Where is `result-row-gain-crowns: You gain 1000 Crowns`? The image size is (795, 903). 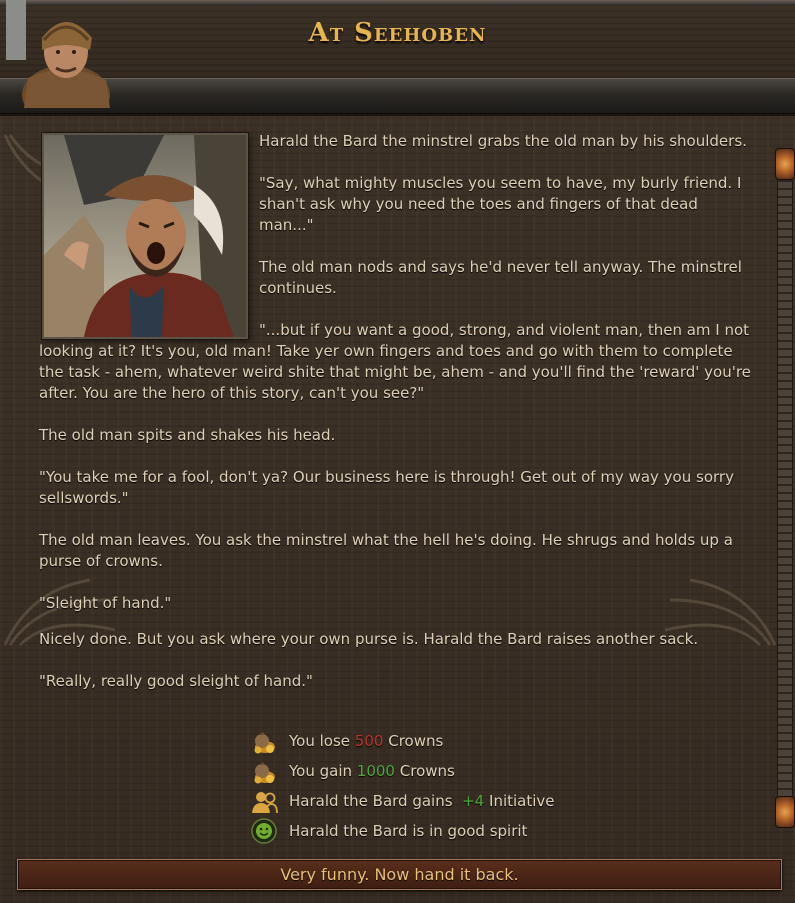 result-row-gain-crowns: You gain 1000 Crowns is located at coordinates (460, 771).